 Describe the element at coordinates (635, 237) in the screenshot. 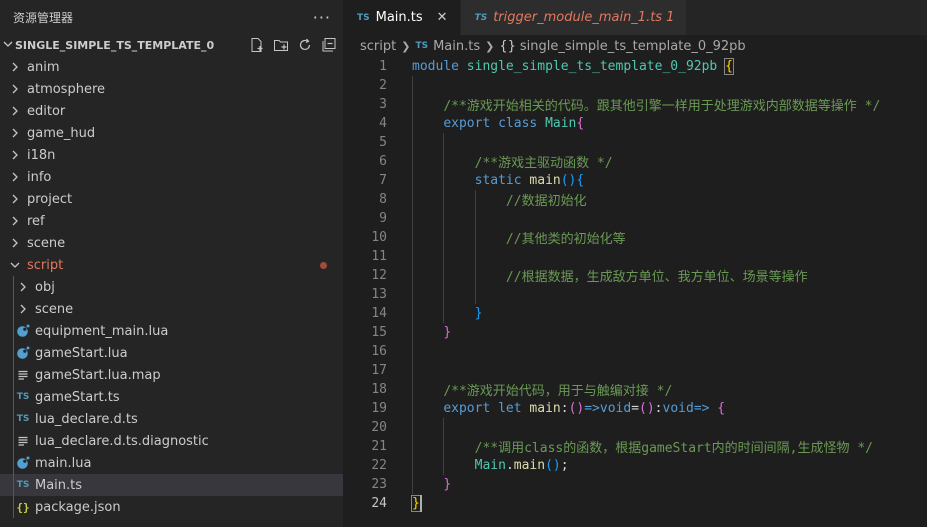

I see `code-line: 10 //其他类的初始化等` at that location.